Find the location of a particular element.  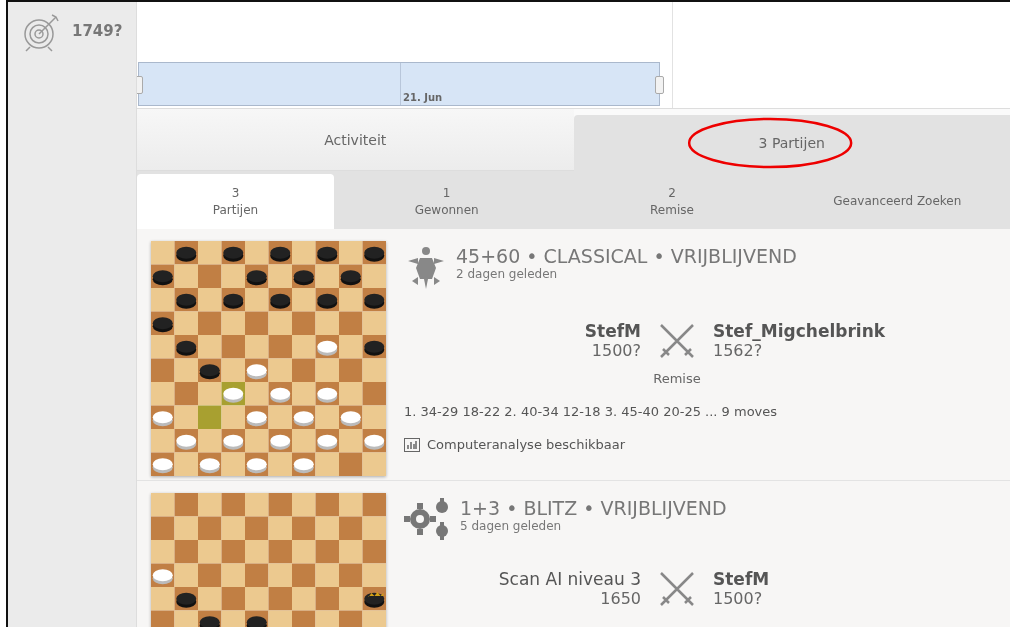

subtab: 3 Partijen is located at coordinates (235, 201).